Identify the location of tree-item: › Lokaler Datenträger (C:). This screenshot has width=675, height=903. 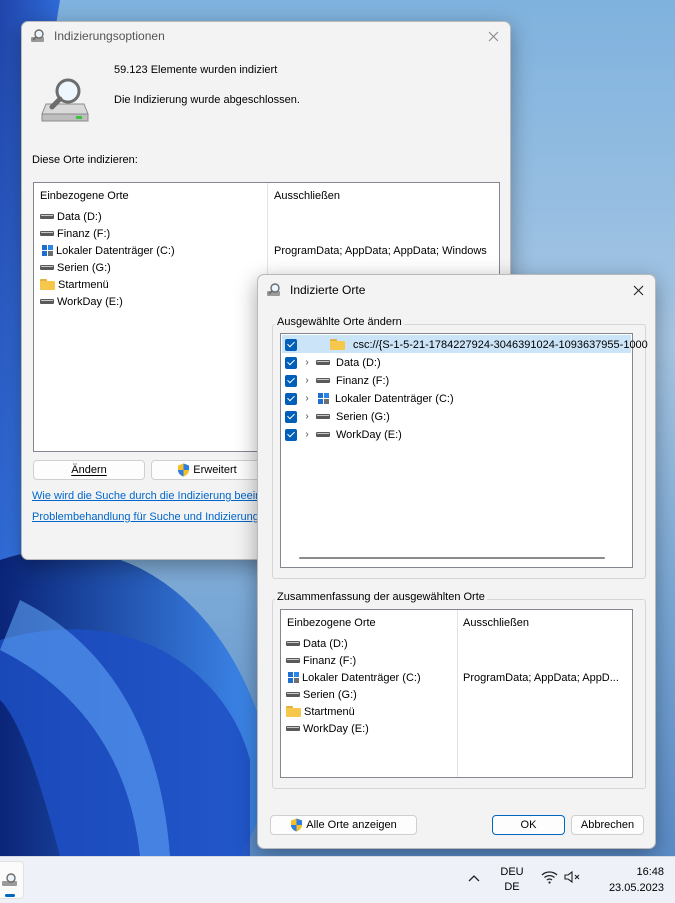
(369, 398).